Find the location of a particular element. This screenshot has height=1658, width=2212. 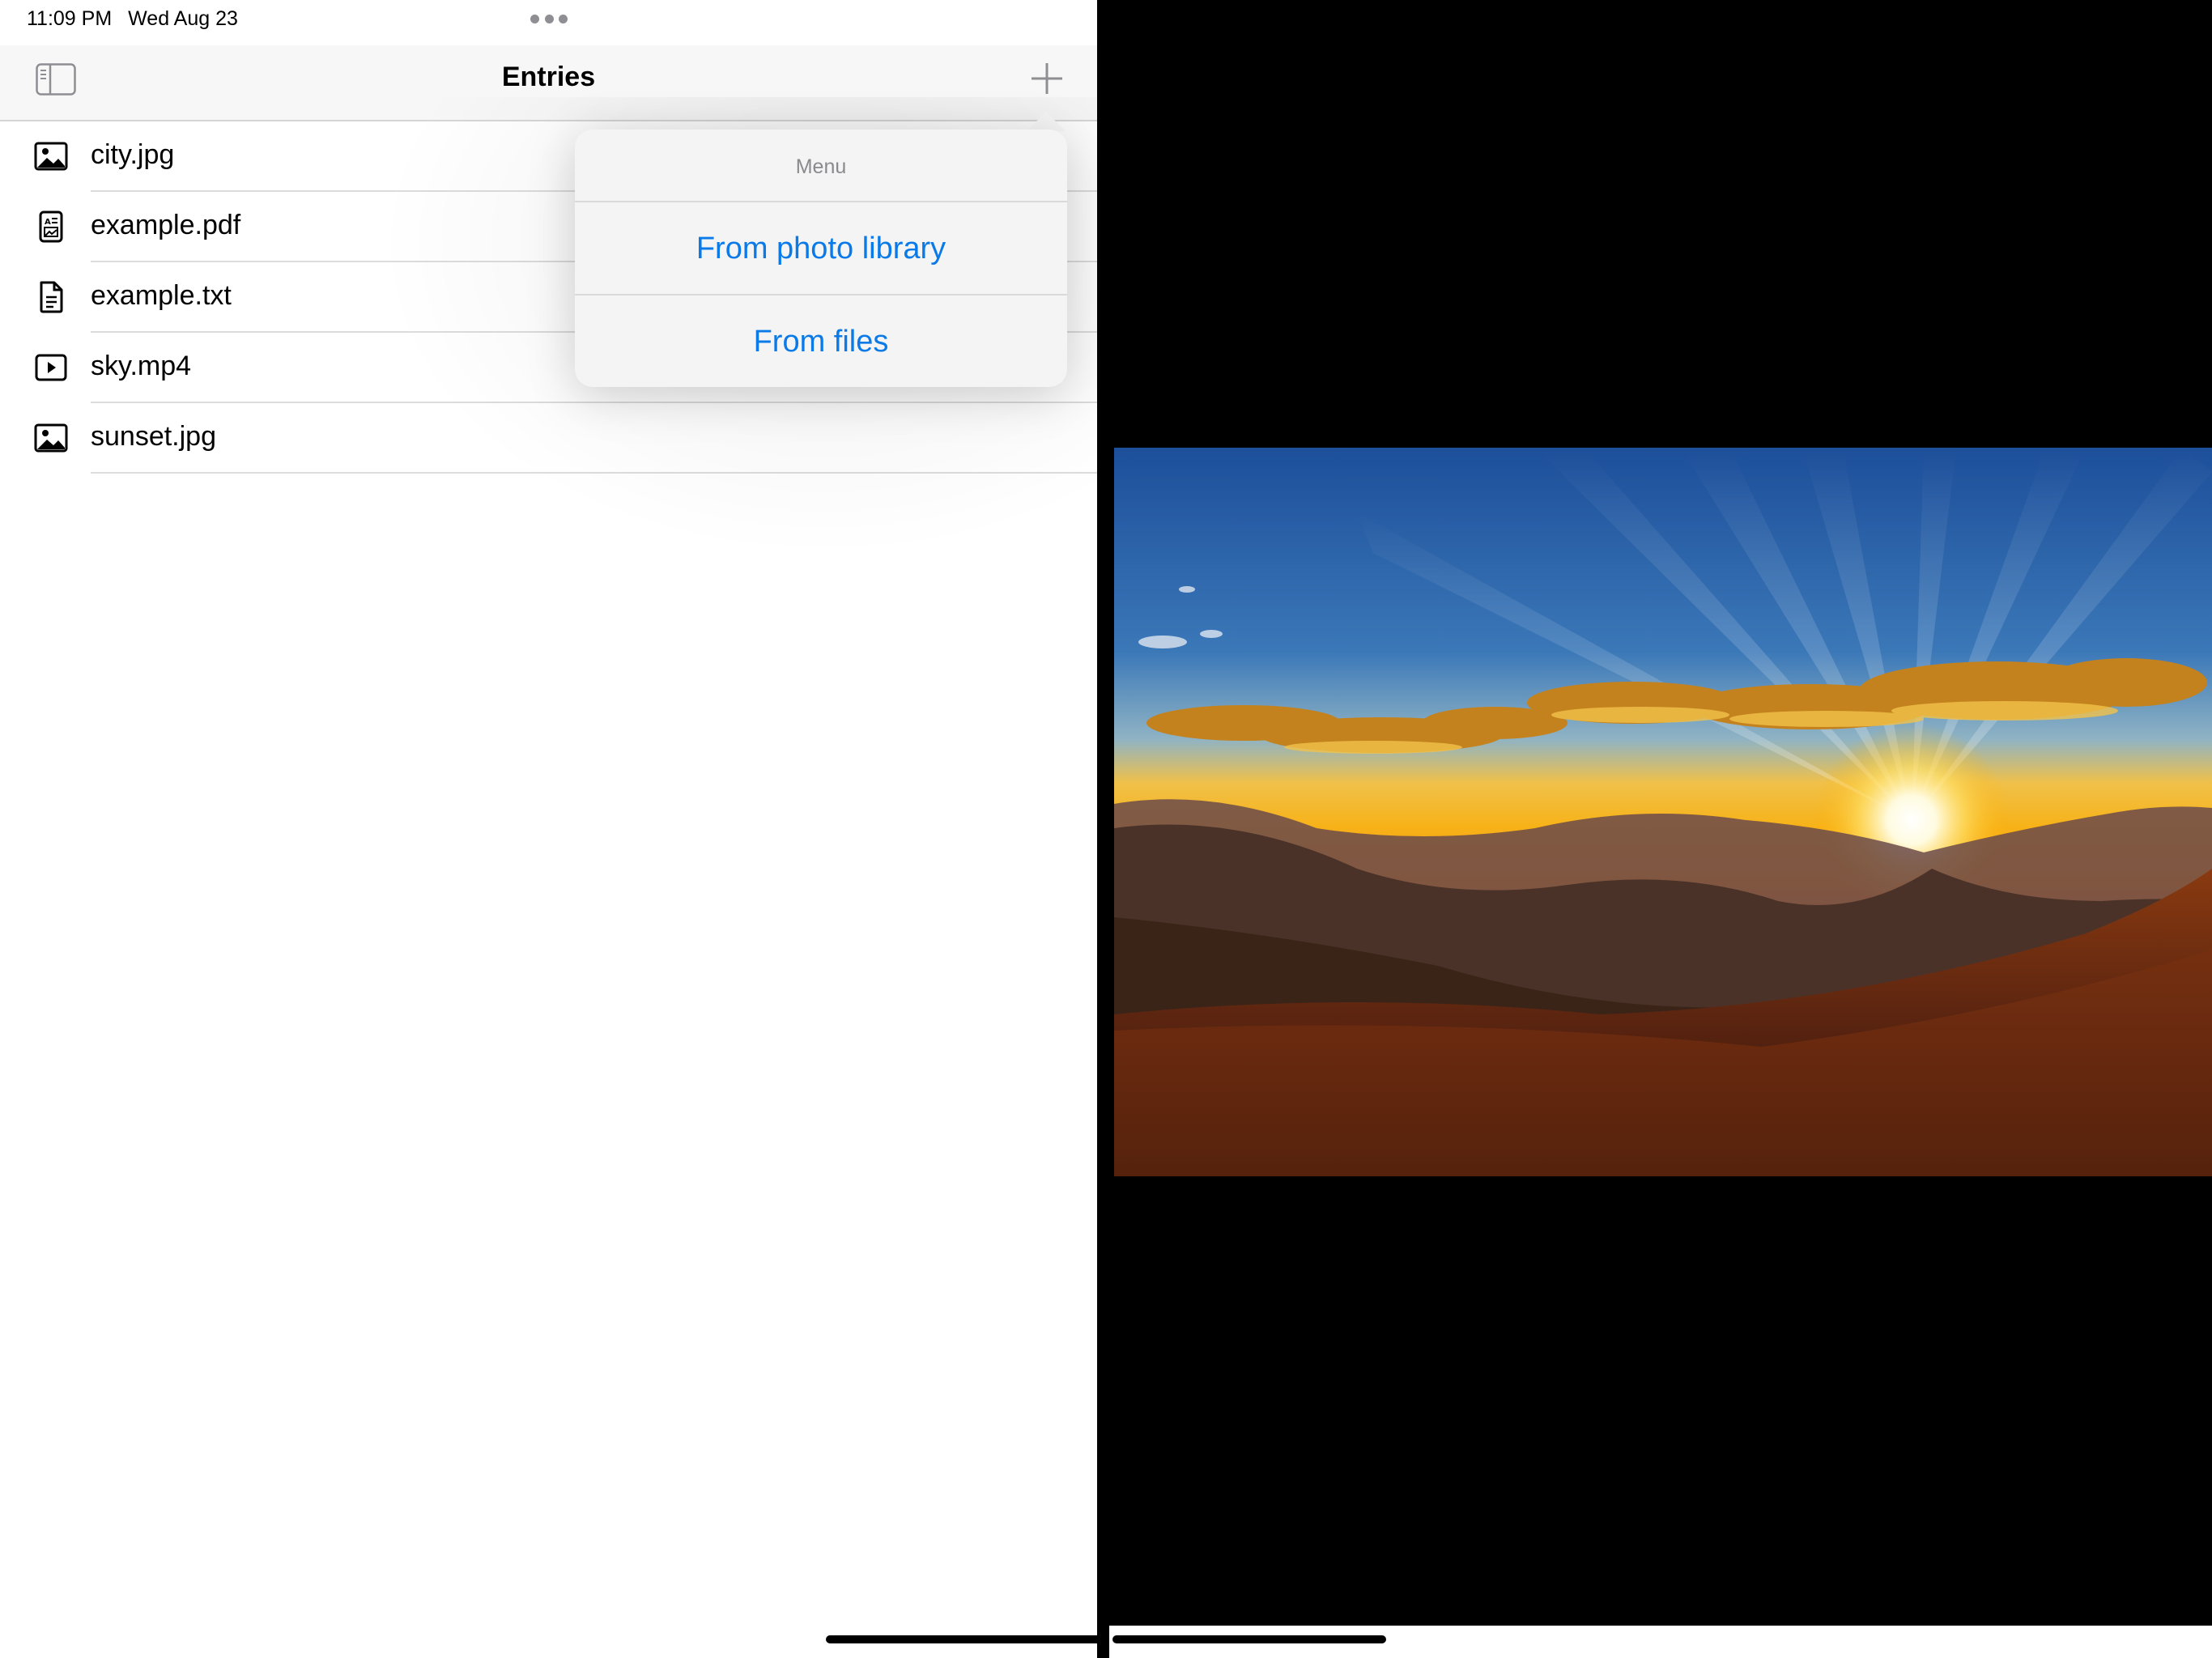

from-files-button: From files is located at coordinates (821, 341).